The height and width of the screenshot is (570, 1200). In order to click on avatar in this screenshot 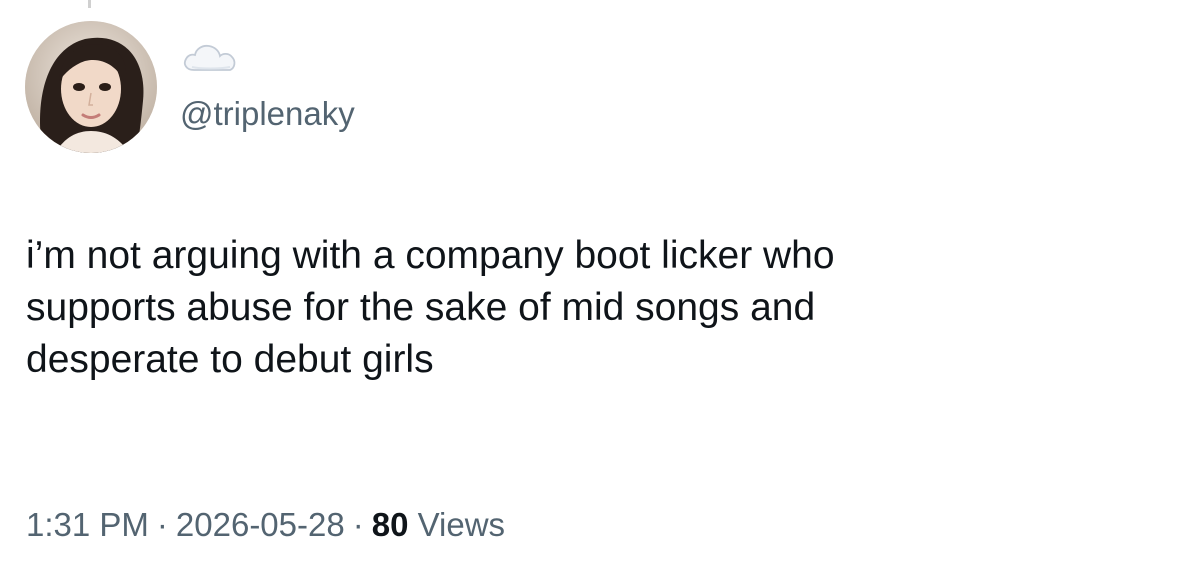, I will do `click(91, 87)`.